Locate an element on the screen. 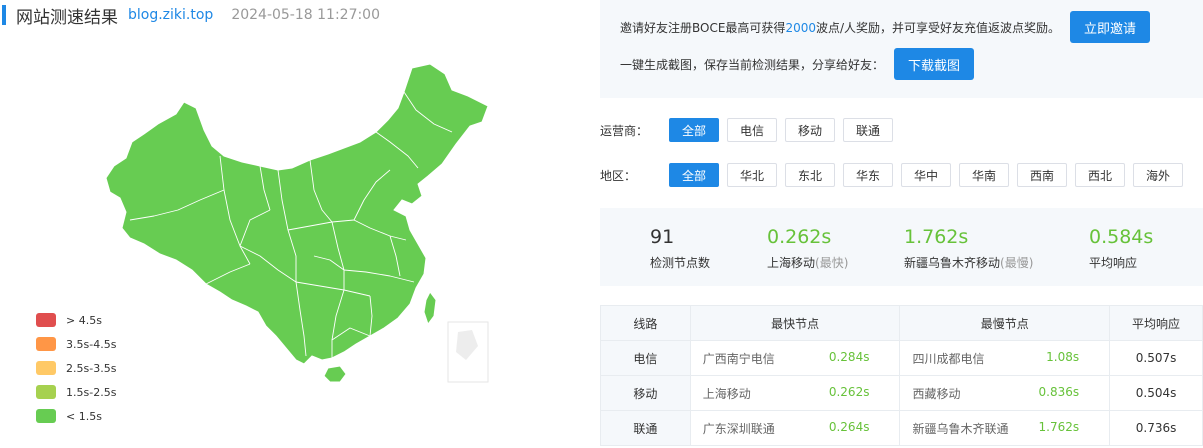 This screenshot has width=1203, height=448. row-average: 0.504s is located at coordinates (1156, 393).